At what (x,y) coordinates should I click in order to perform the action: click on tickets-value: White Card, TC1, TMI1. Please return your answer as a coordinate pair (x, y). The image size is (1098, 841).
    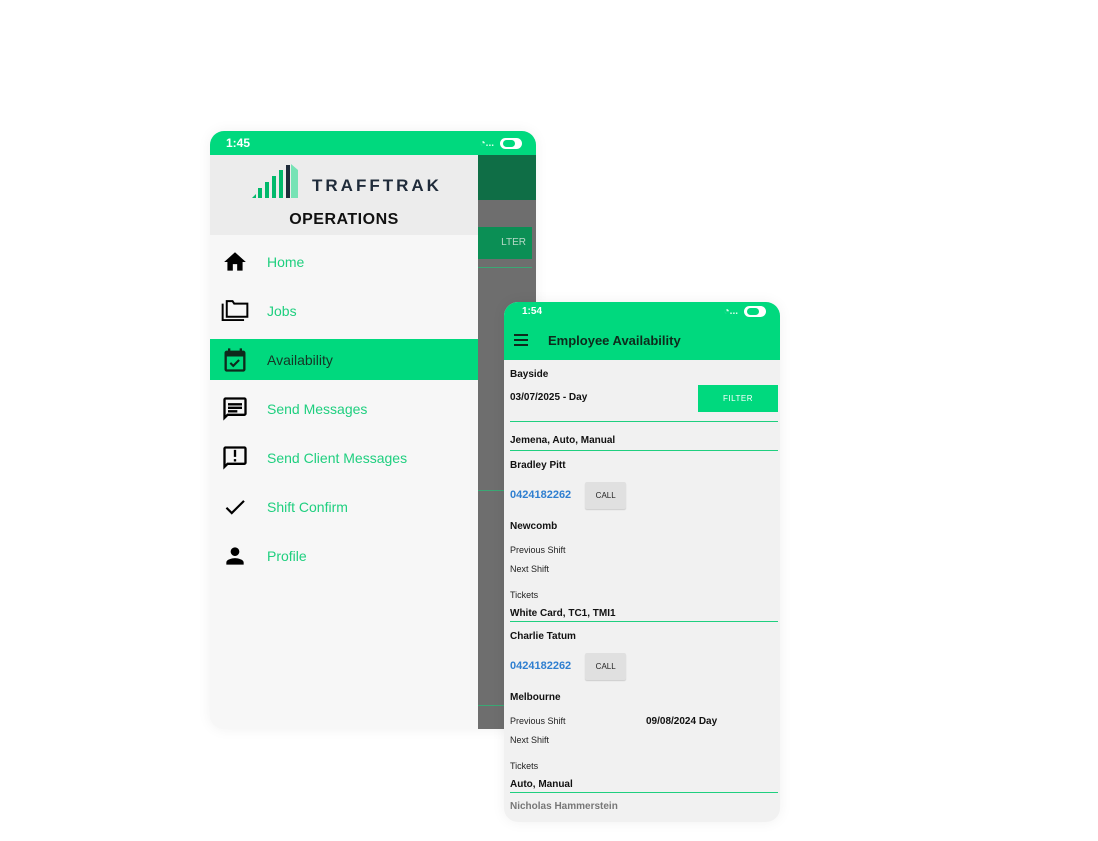
    Looking at the image, I should click on (563, 613).